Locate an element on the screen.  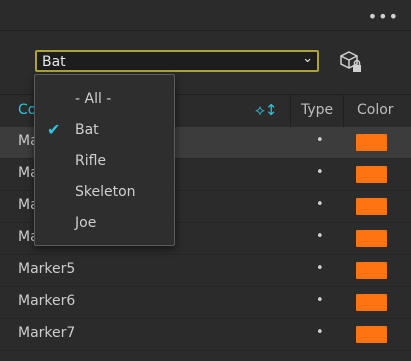
dropdown-item-label: Joe is located at coordinates (86, 223).